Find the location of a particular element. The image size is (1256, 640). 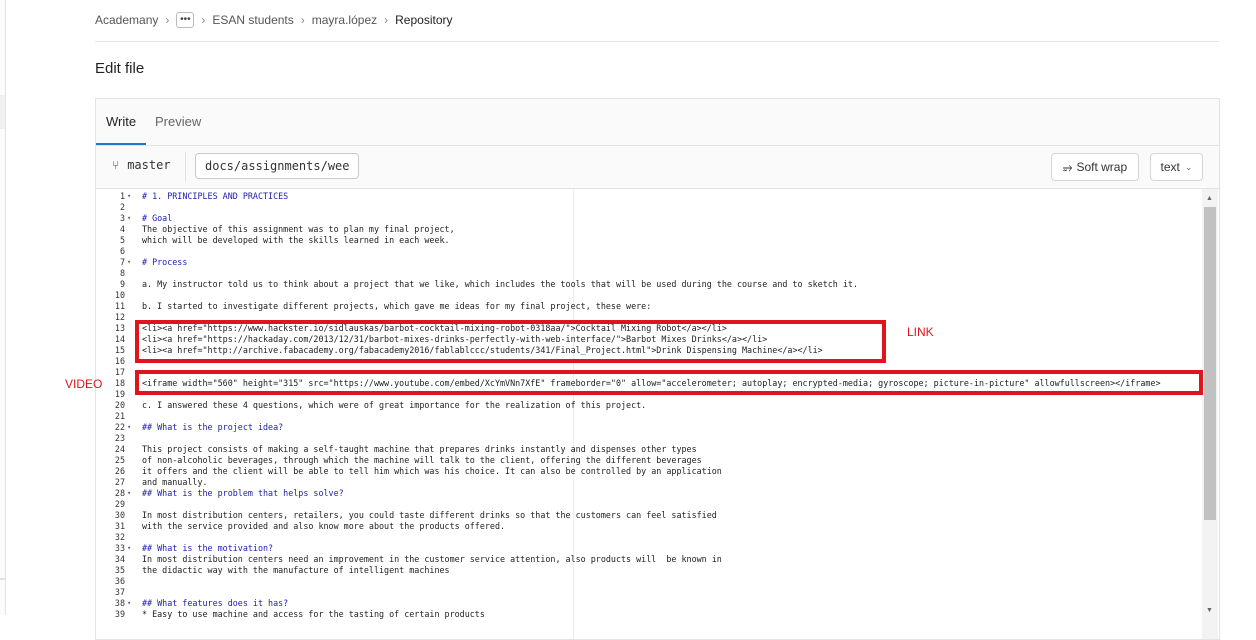

line-number: 22 is located at coordinates (119, 427).